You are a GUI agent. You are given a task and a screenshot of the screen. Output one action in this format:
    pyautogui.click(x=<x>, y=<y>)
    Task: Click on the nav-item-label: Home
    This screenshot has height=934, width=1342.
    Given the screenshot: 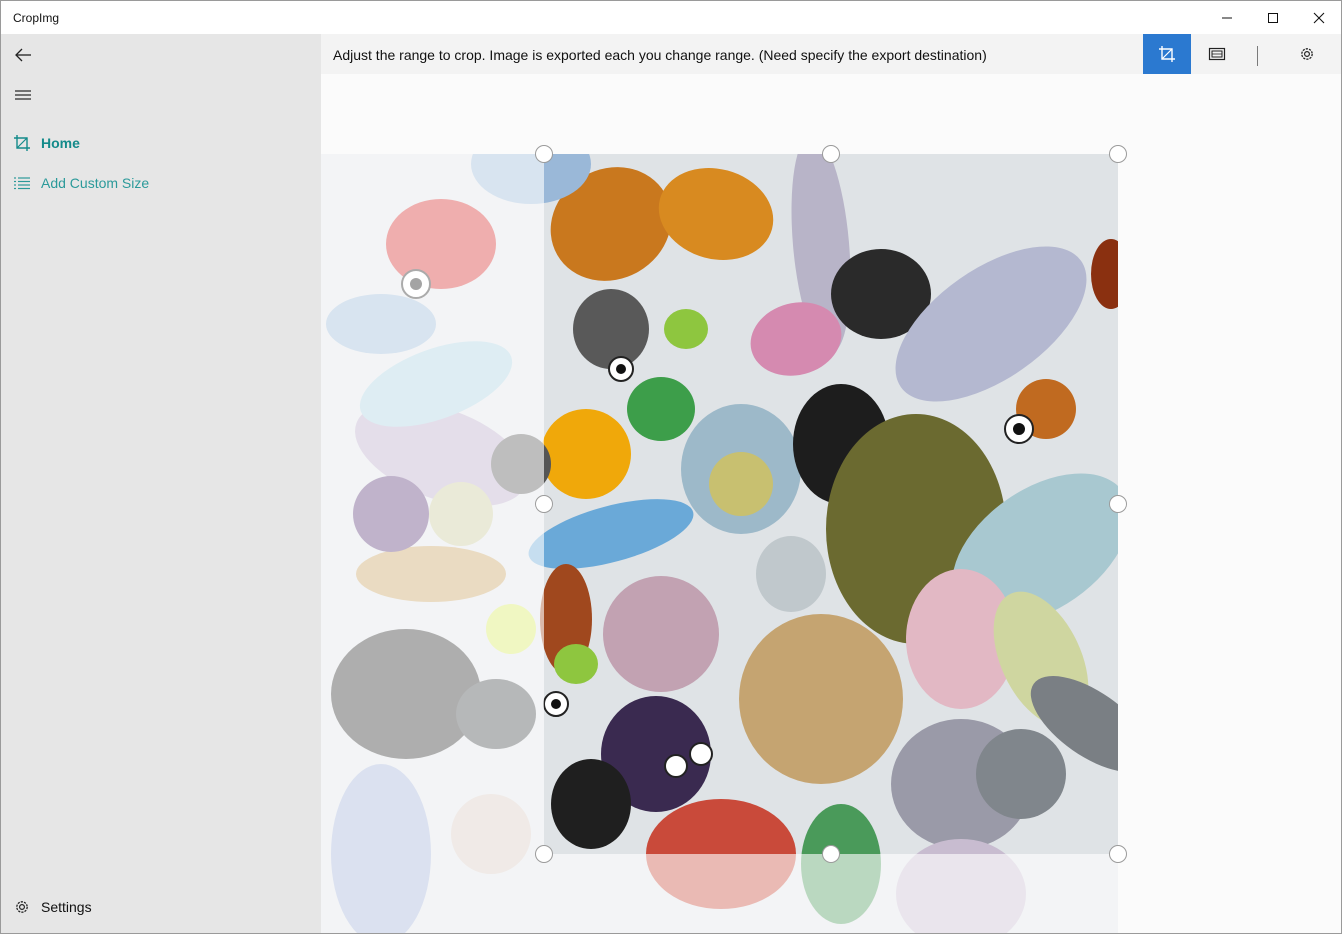 What is the action you would take?
    pyautogui.click(x=60, y=143)
    